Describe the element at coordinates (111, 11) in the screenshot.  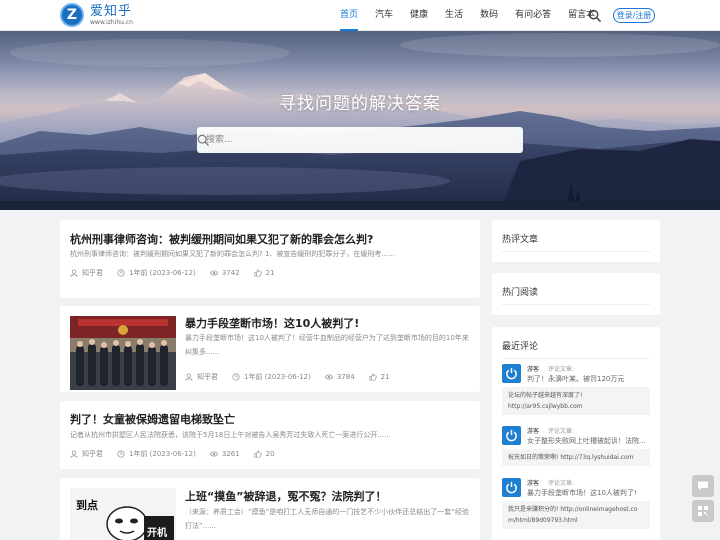
I see `logo-name: 爱知乎` at that location.